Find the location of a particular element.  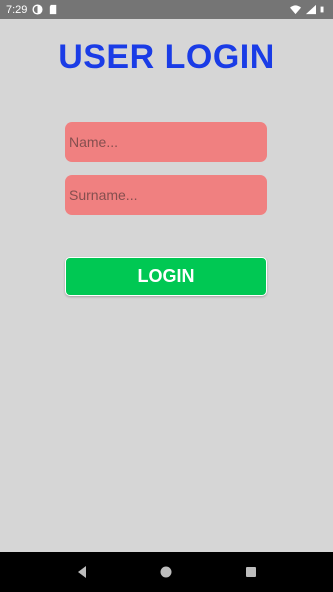

surname-input is located at coordinates (168, 195).